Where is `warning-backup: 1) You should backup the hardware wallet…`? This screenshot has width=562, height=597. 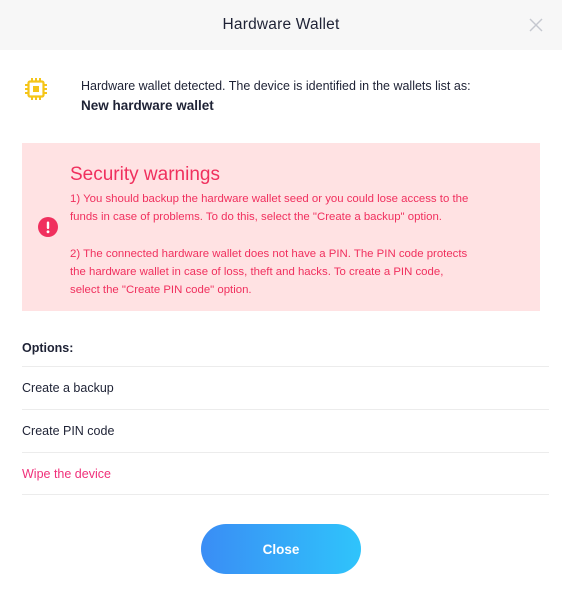
warning-backup: 1) You should backup the hardware wallet… is located at coordinates (300, 208).